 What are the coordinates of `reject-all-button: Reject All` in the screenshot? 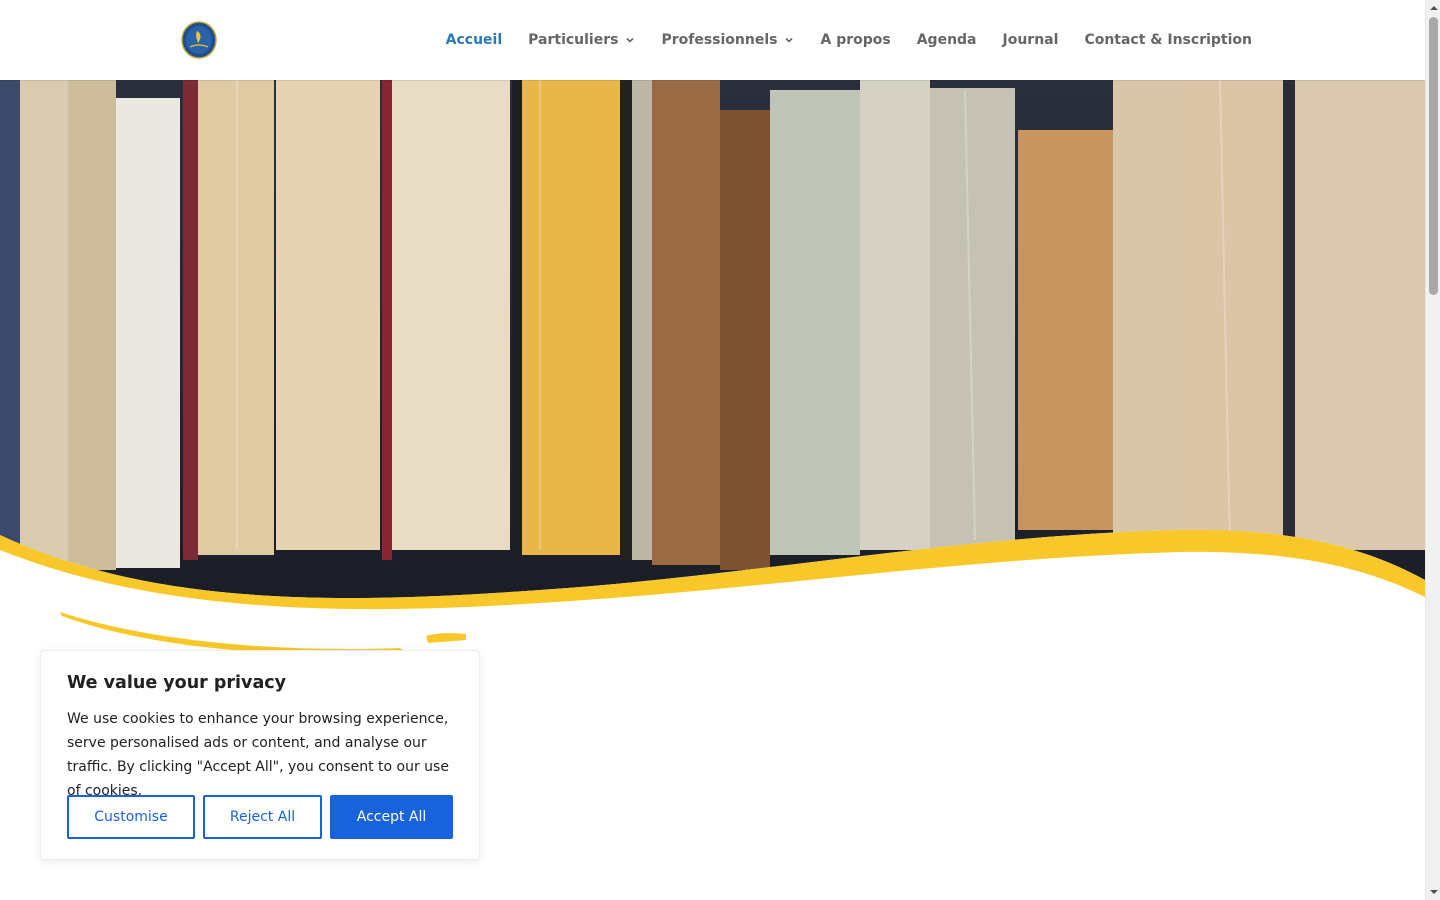 It's located at (262, 817).